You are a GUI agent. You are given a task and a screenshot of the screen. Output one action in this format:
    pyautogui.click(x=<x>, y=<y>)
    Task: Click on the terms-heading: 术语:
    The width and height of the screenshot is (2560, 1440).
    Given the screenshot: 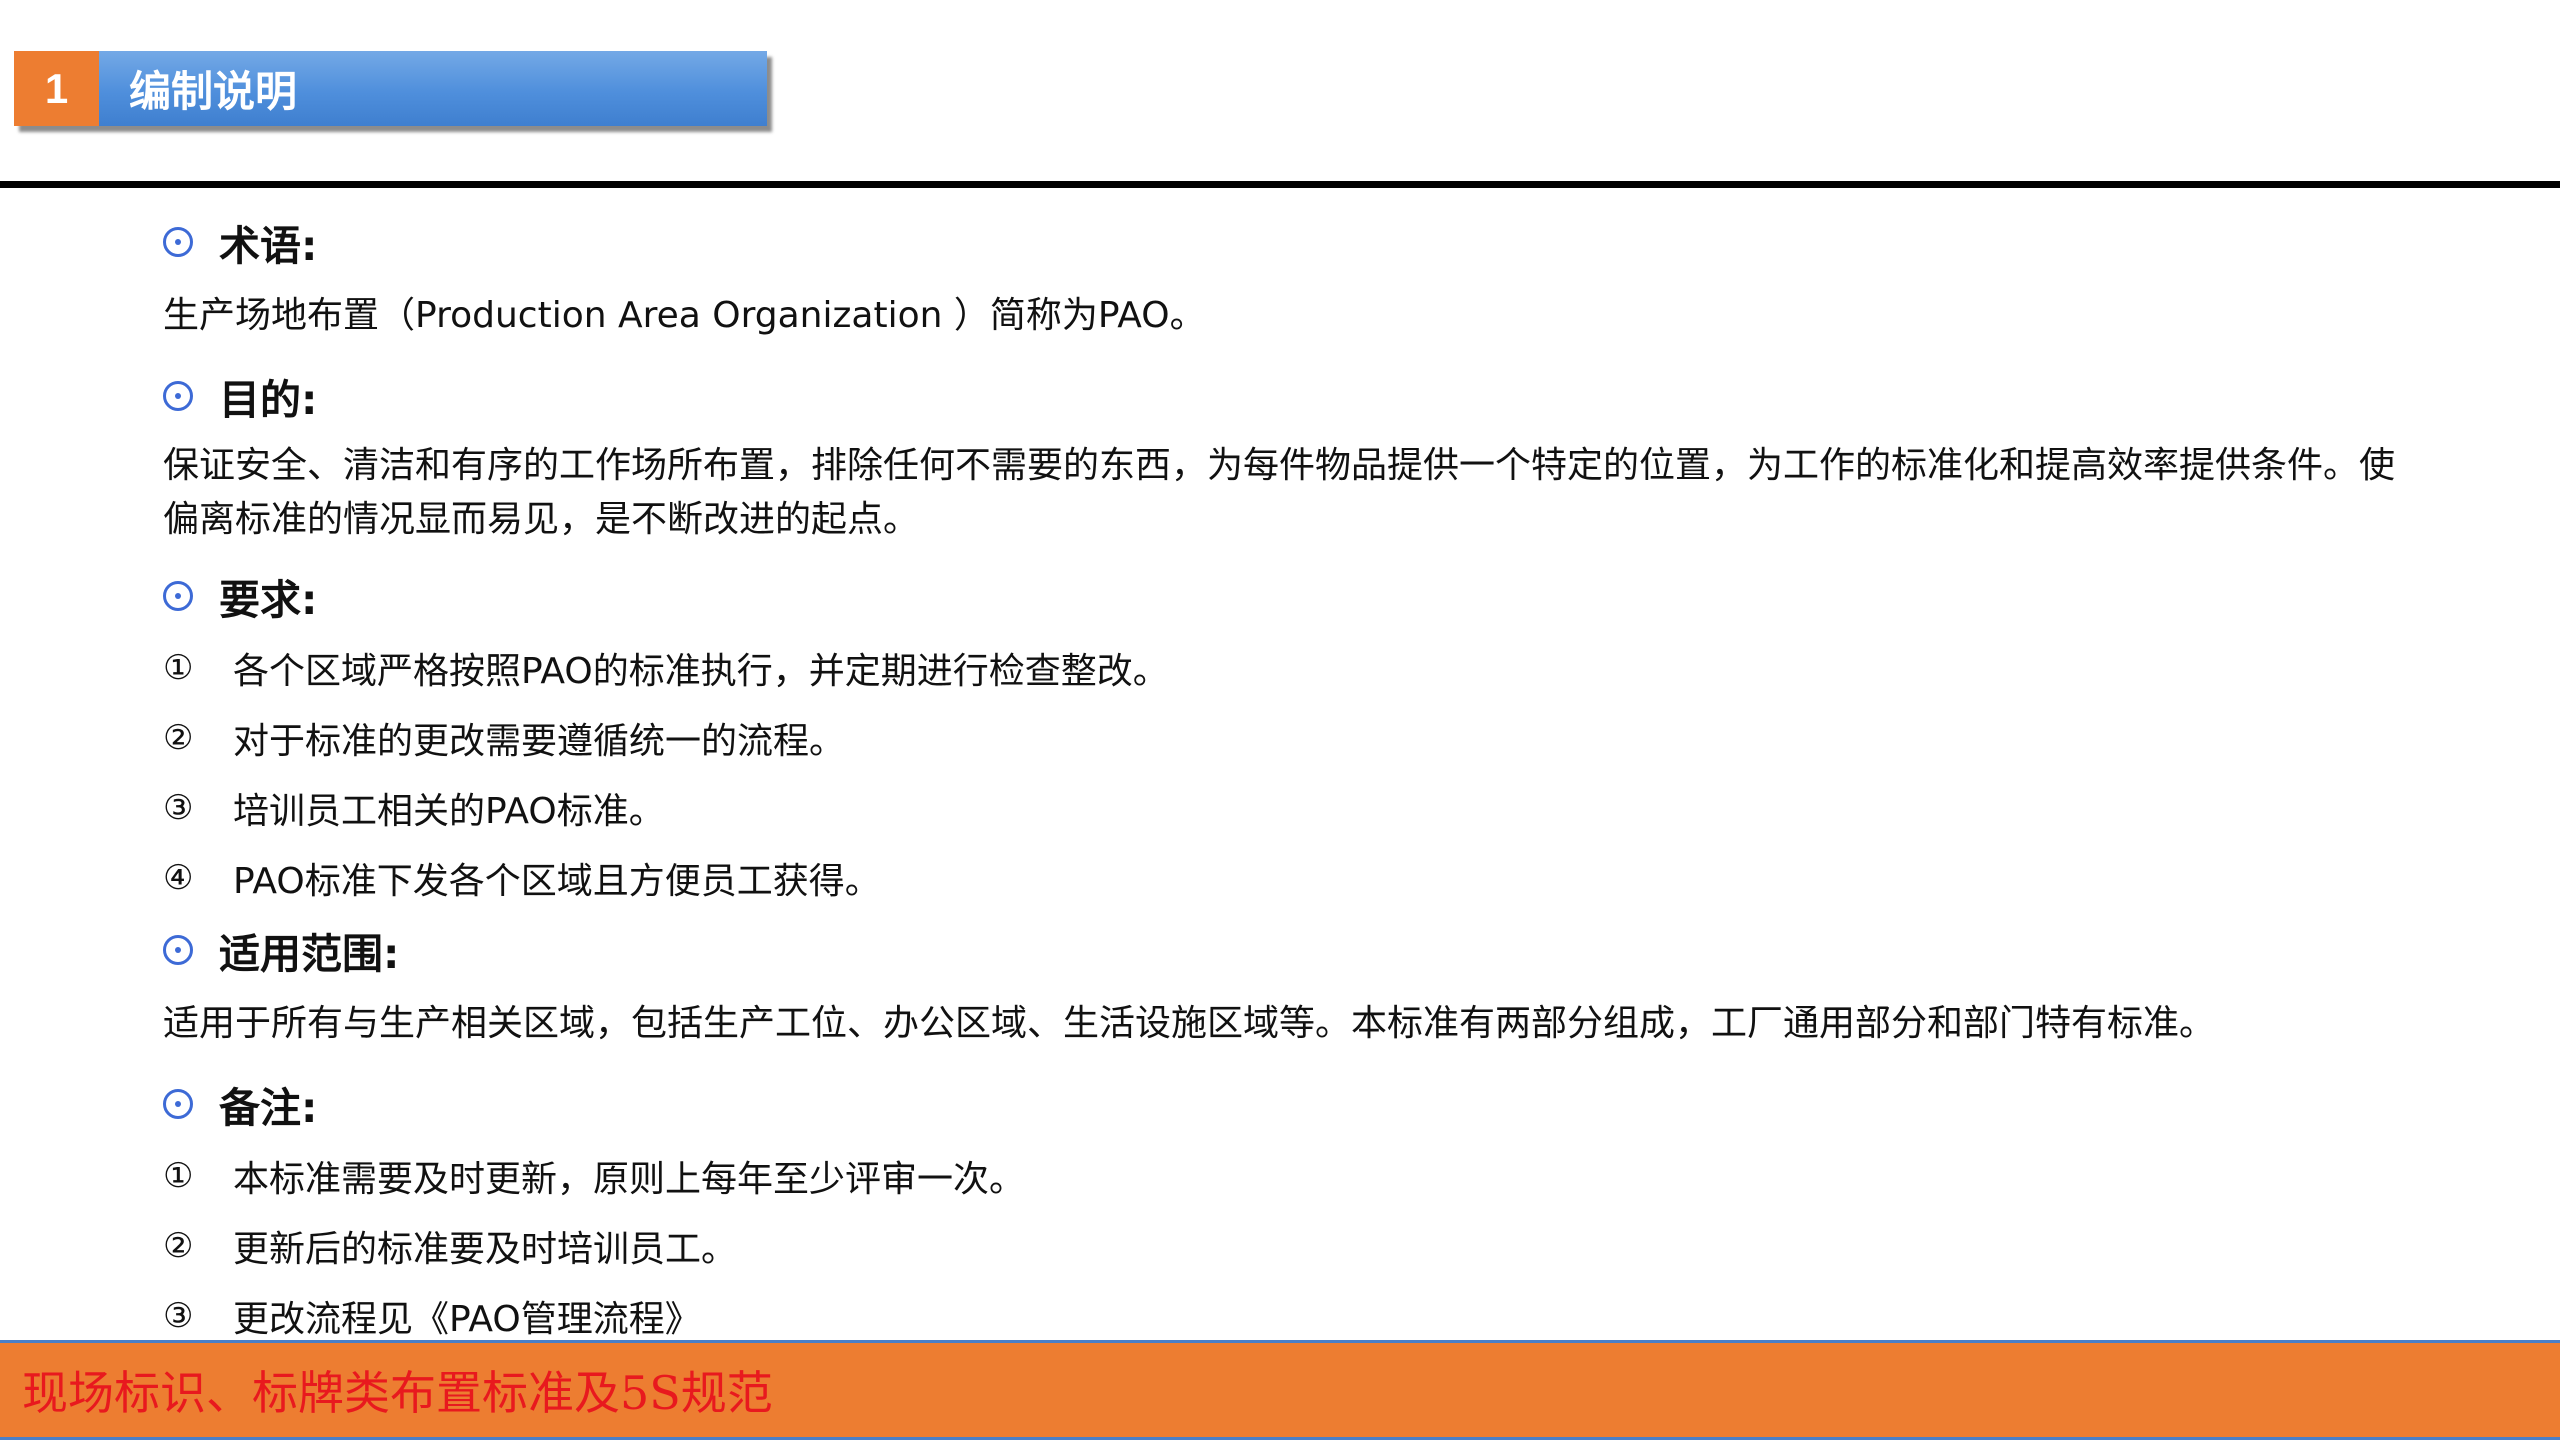 What is the action you would take?
    pyautogui.click(x=1283, y=242)
    